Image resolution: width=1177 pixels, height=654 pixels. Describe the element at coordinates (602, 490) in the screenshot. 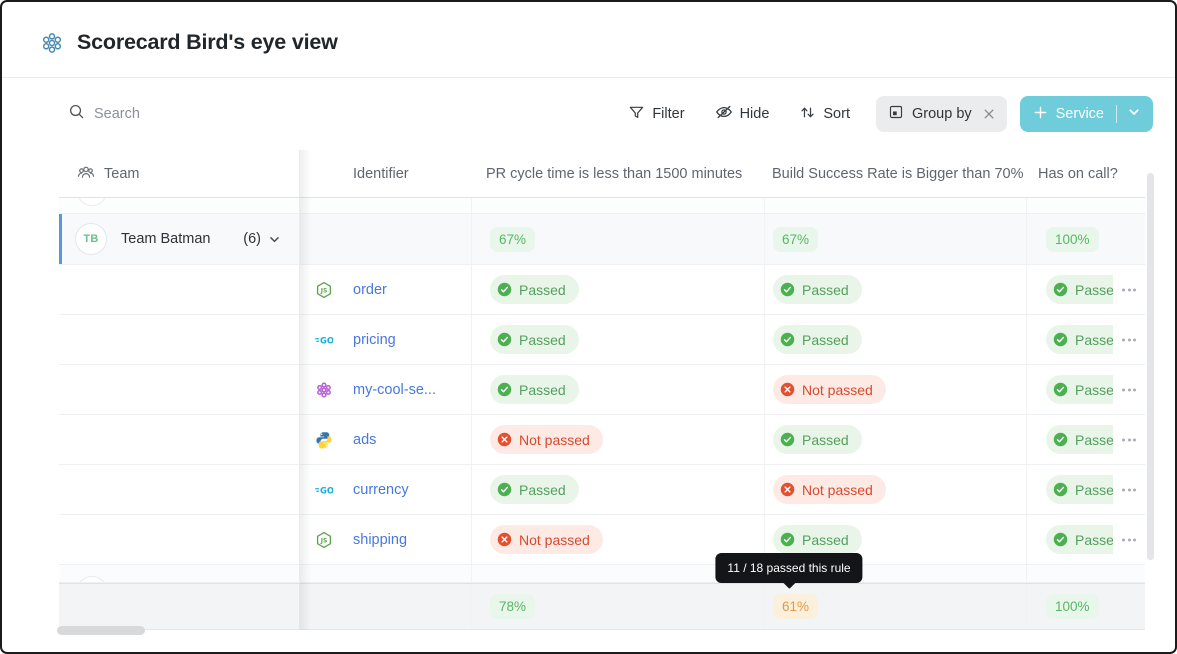

I see `table-row: GO currency Passed Not passed Passed` at that location.